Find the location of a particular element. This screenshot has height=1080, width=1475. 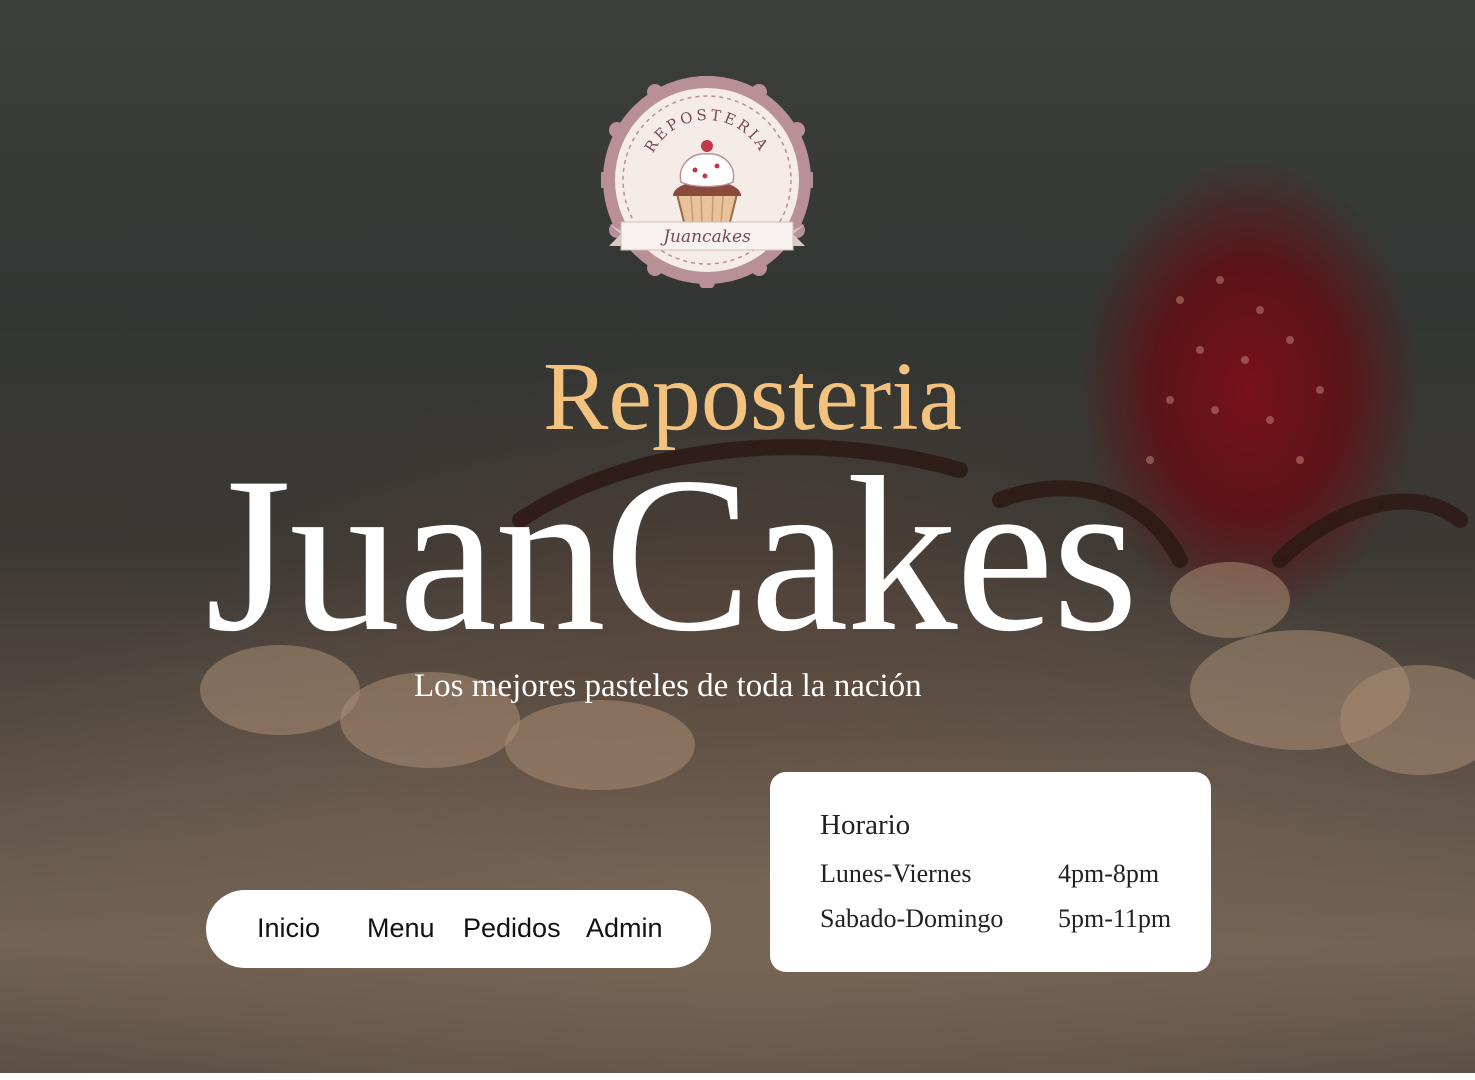

hero-tagline: Los mejores pasteles de toda la nación is located at coordinates (668, 686).